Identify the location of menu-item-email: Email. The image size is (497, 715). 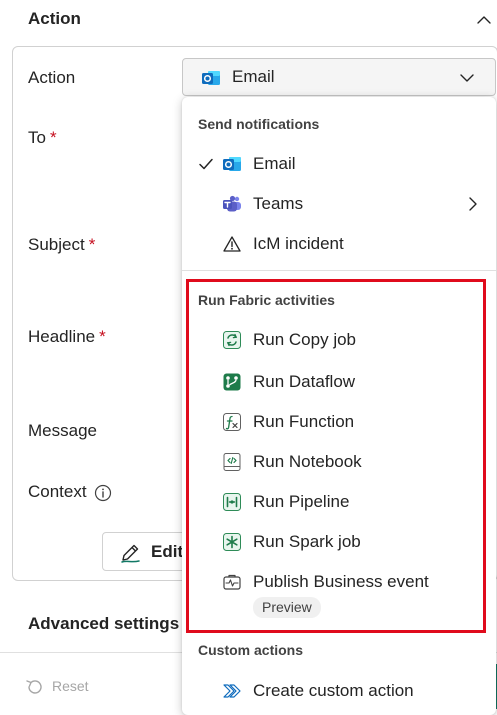
(339, 164).